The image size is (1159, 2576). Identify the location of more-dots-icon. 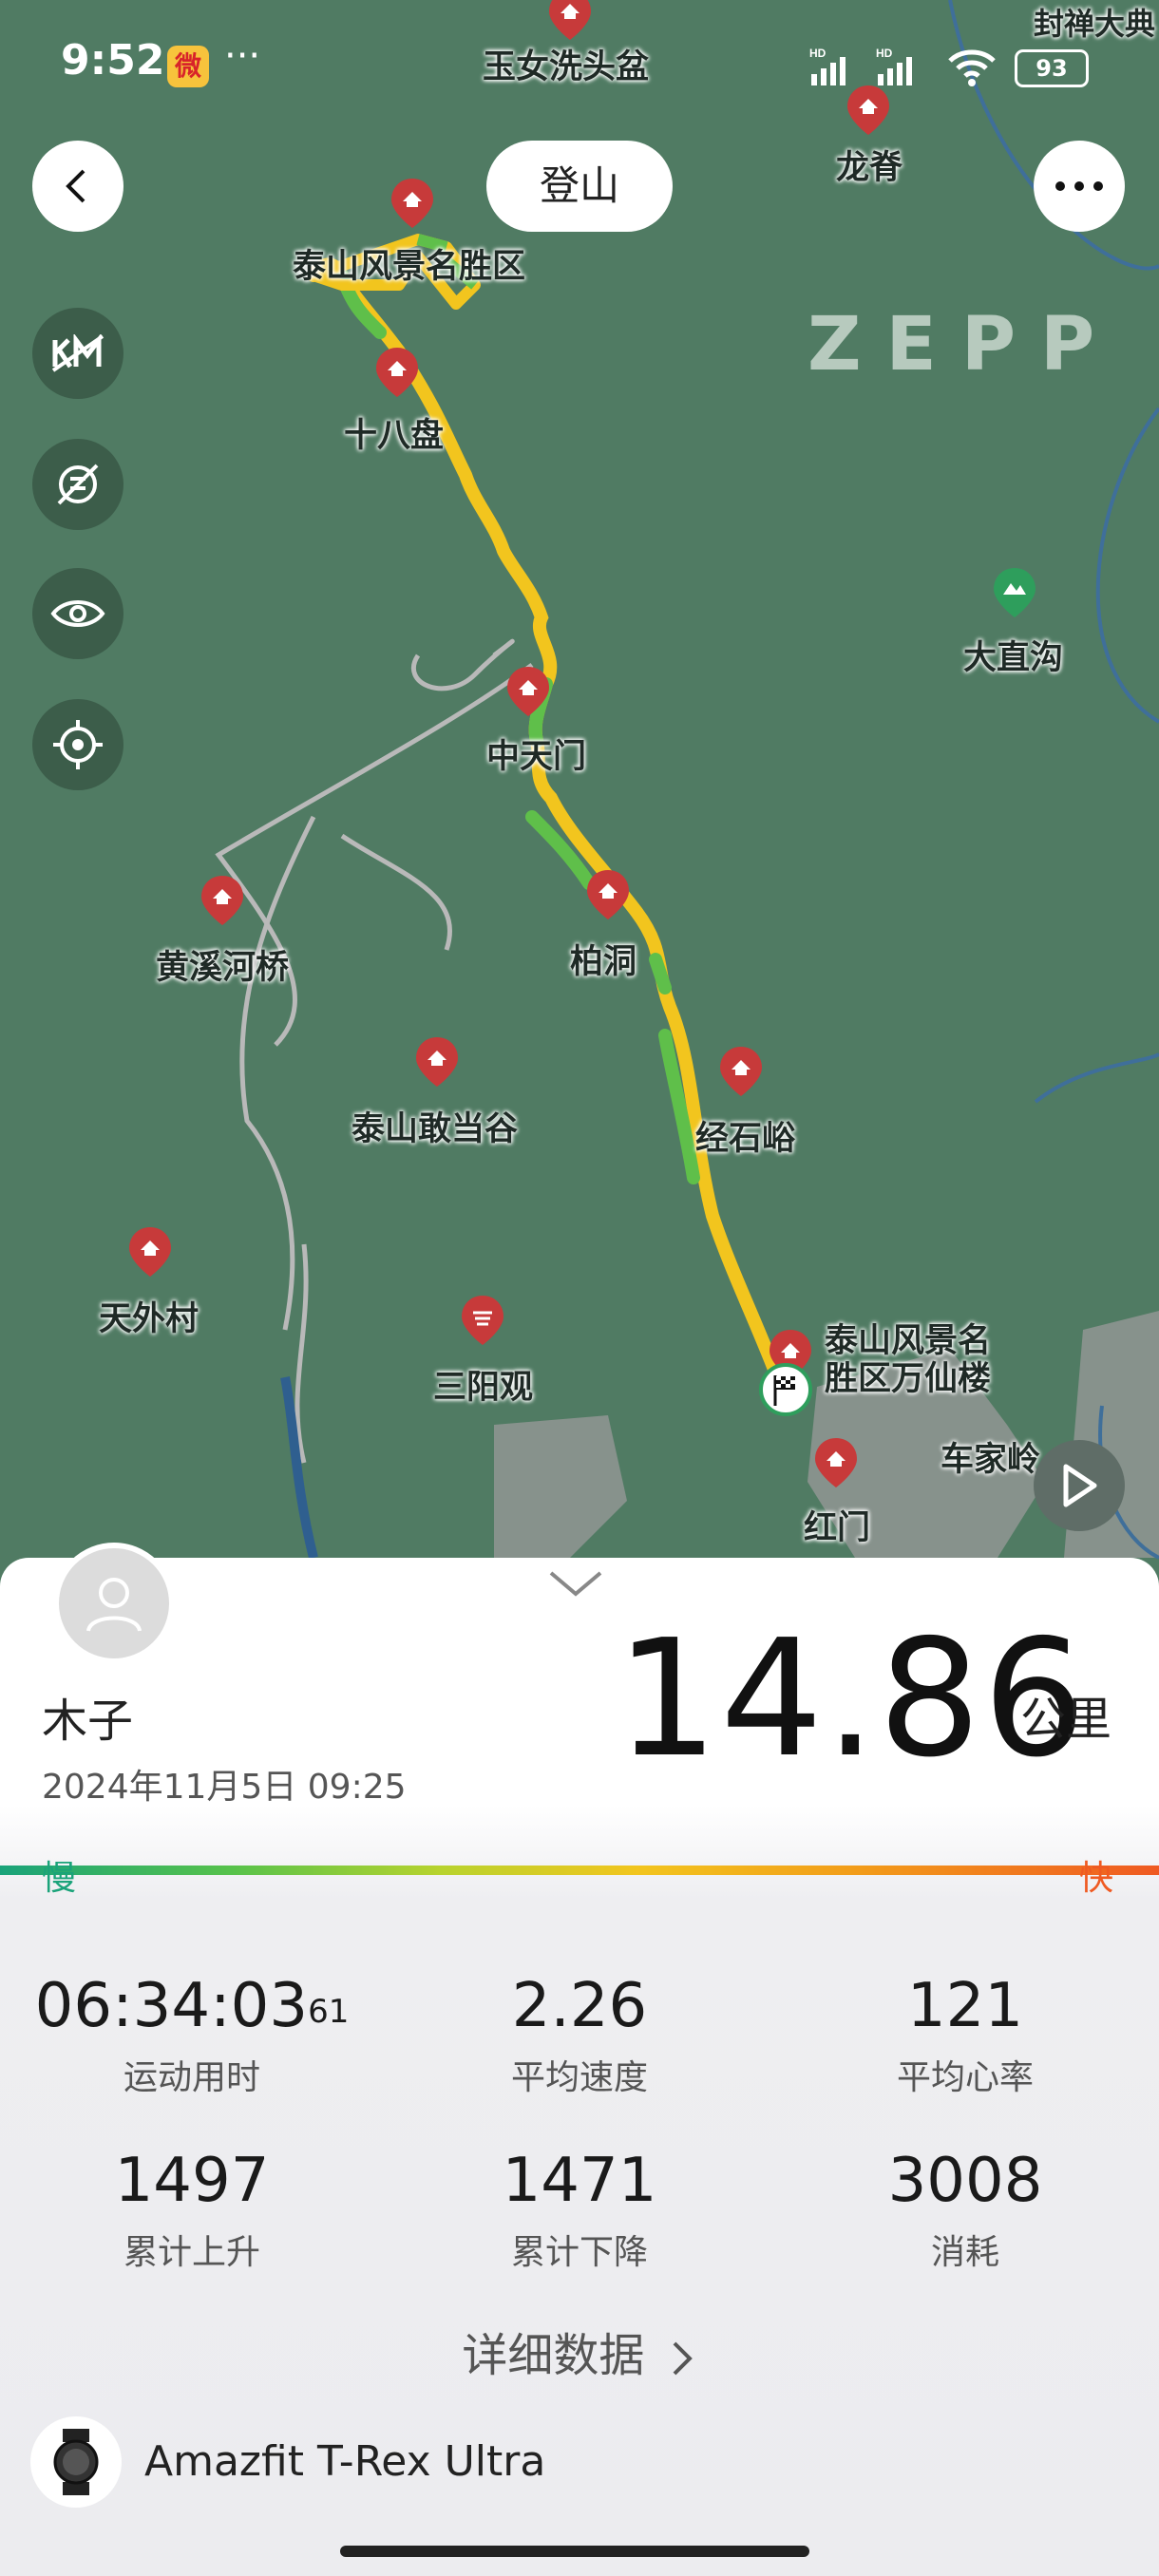
(1079, 186).